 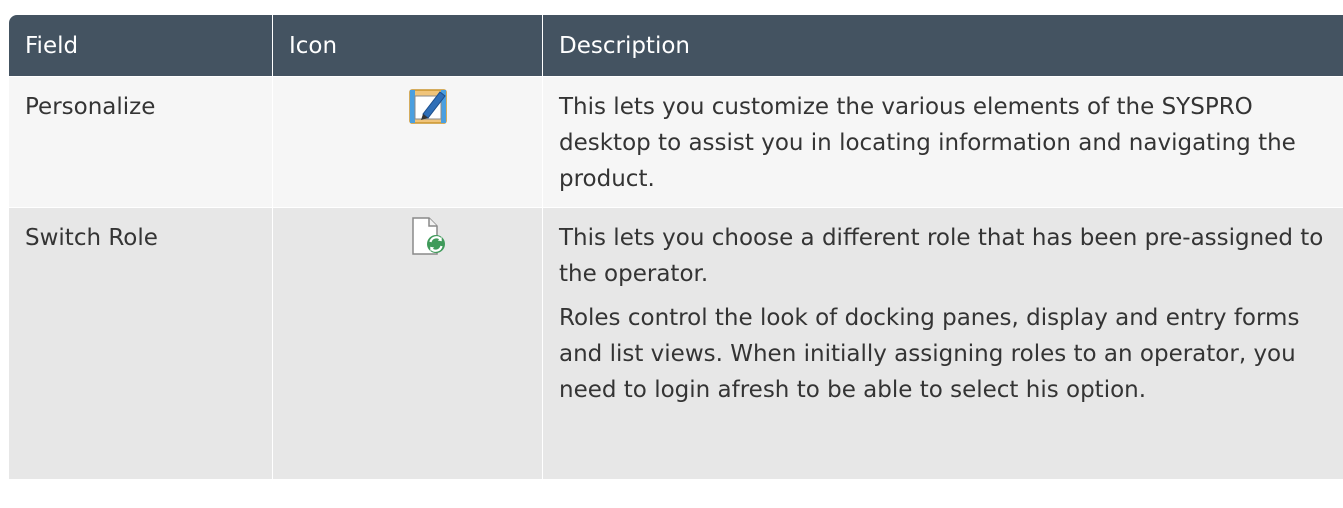 I want to click on field-personalize: Personalize, so click(x=140, y=142).